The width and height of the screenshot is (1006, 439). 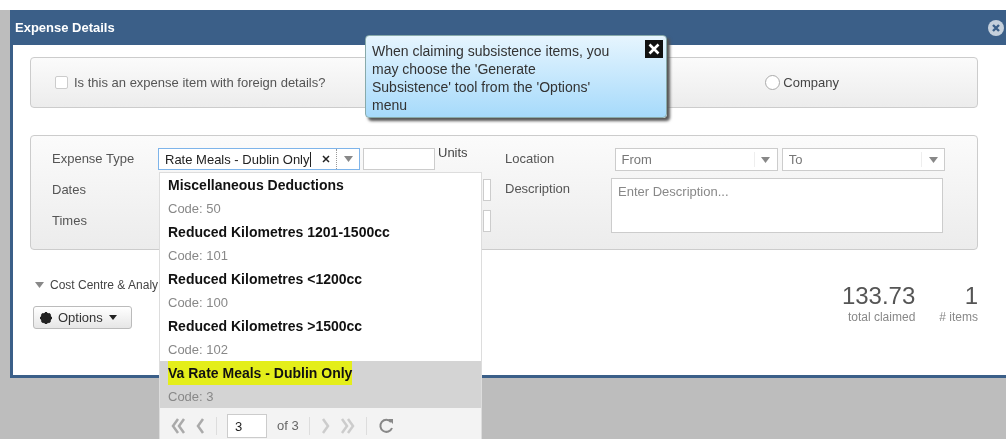 What do you see at coordinates (491, 78) in the screenshot?
I see `tooltip-text: When claiming subsistence items, you may choose the 'Generate Subsistence' tool from the 'Options' menu` at bounding box center [491, 78].